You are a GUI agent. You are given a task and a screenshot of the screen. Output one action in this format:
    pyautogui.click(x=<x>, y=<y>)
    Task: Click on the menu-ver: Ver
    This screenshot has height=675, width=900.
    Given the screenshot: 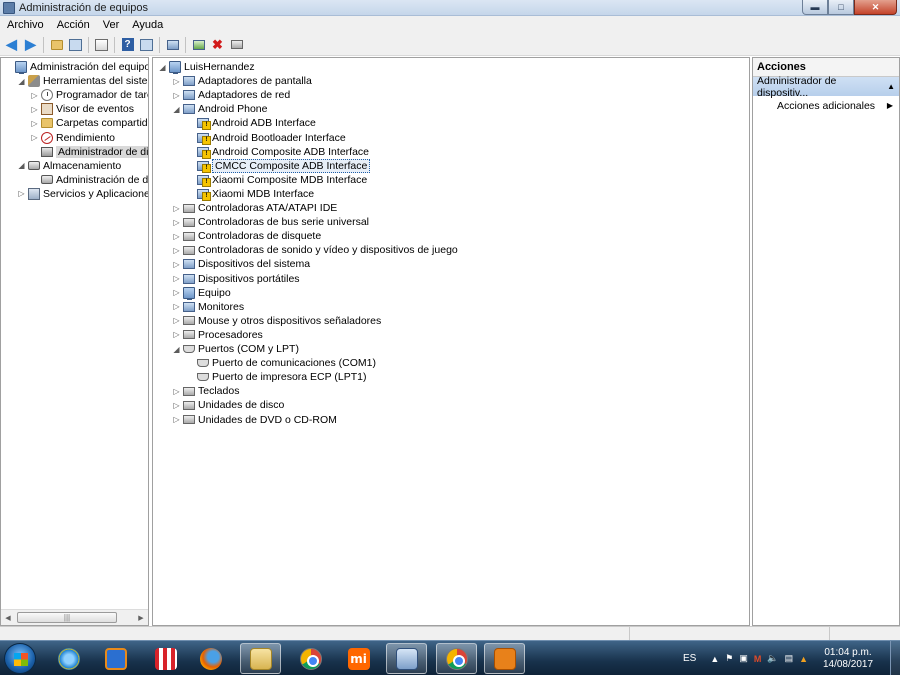 What is the action you would take?
    pyautogui.click(x=111, y=25)
    